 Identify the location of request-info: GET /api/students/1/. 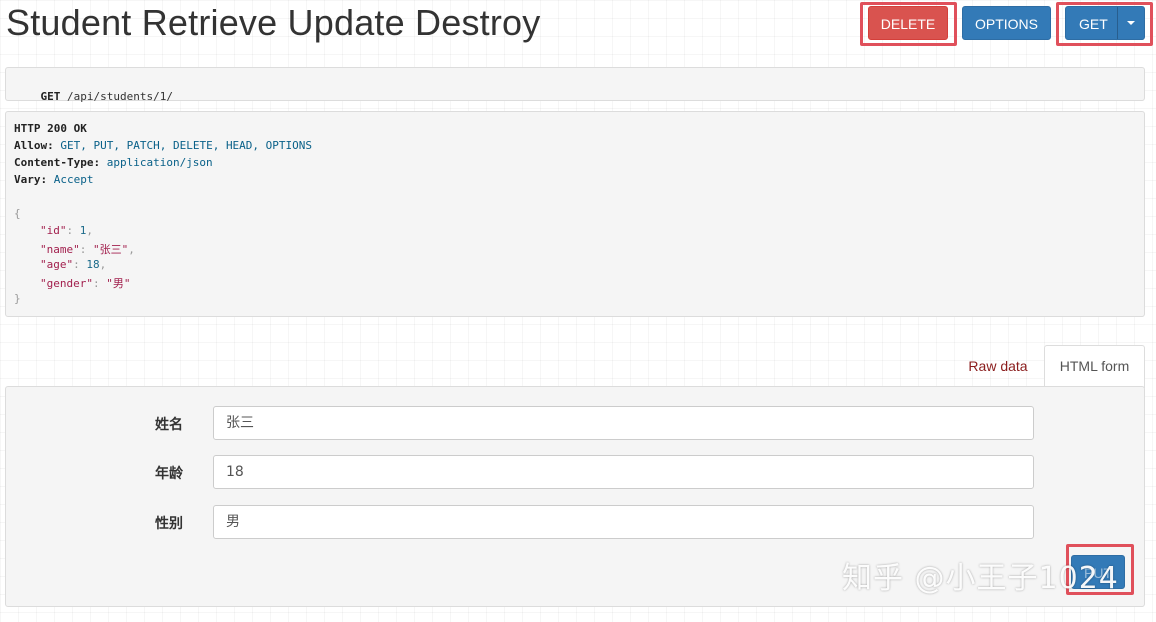
(575, 85).